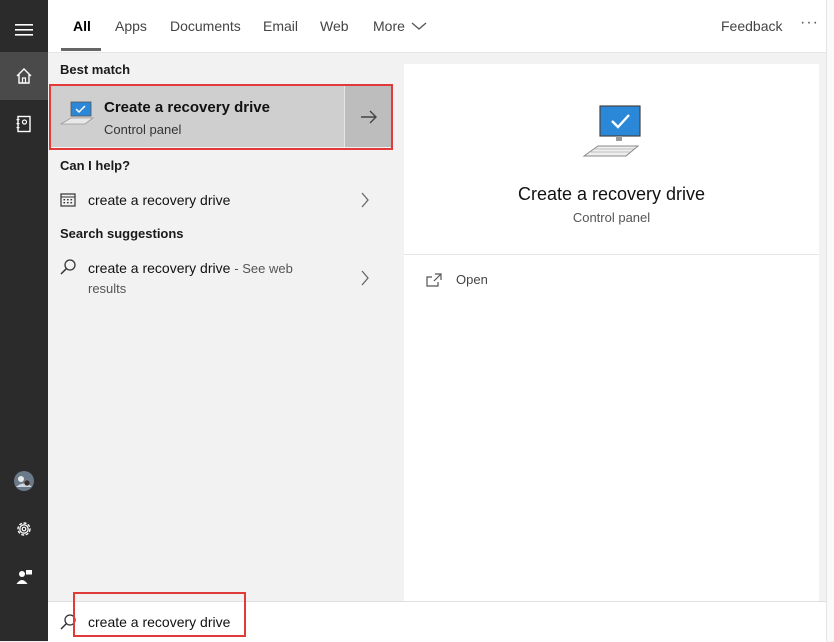  I want to click on account-button, so click(24, 481).